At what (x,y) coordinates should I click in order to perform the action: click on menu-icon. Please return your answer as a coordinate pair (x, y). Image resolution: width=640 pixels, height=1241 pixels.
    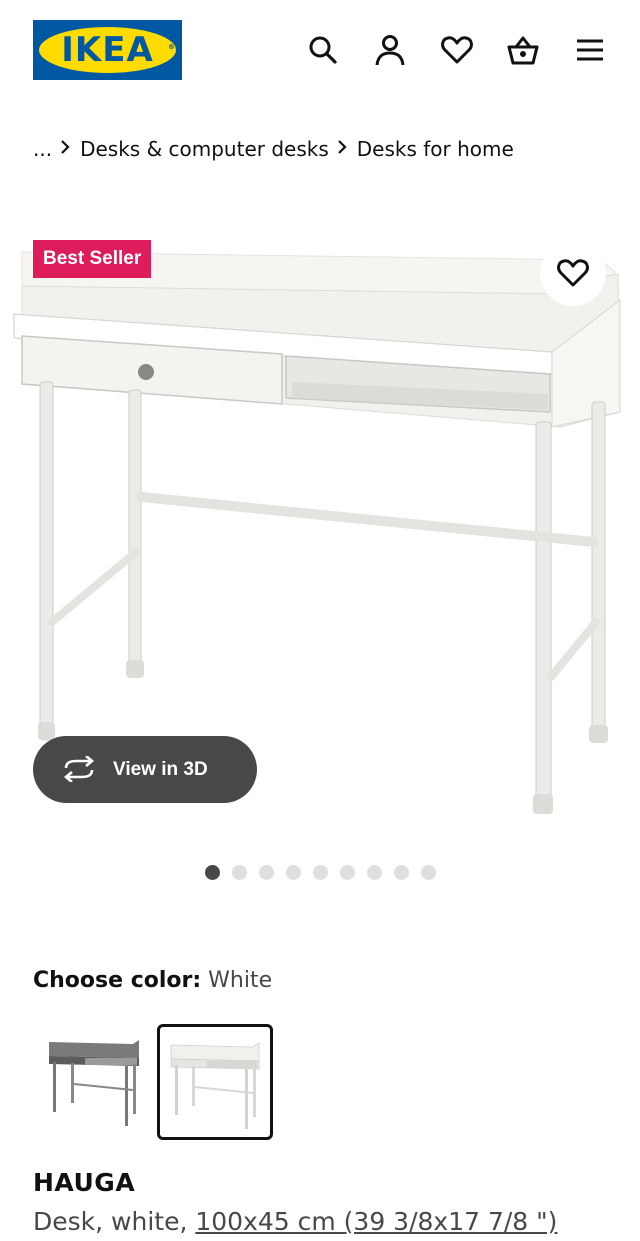
    Looking at the image, I should click on (590, 50).